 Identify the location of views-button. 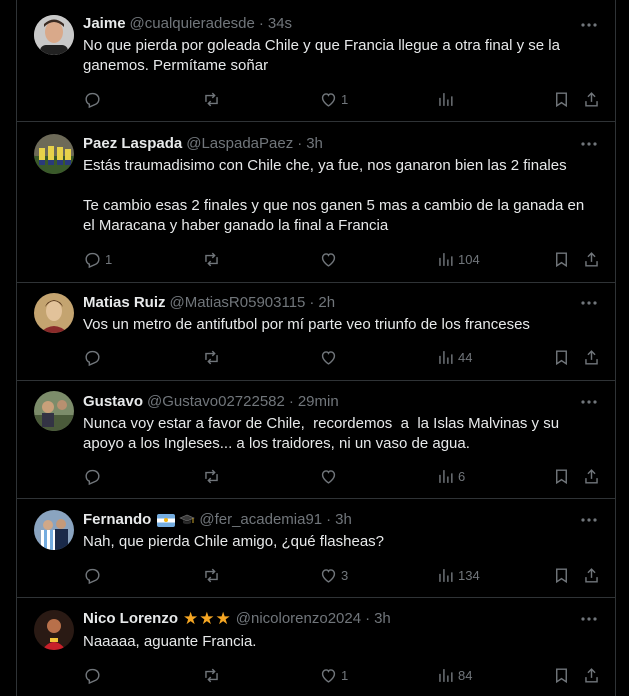
(447, 99).